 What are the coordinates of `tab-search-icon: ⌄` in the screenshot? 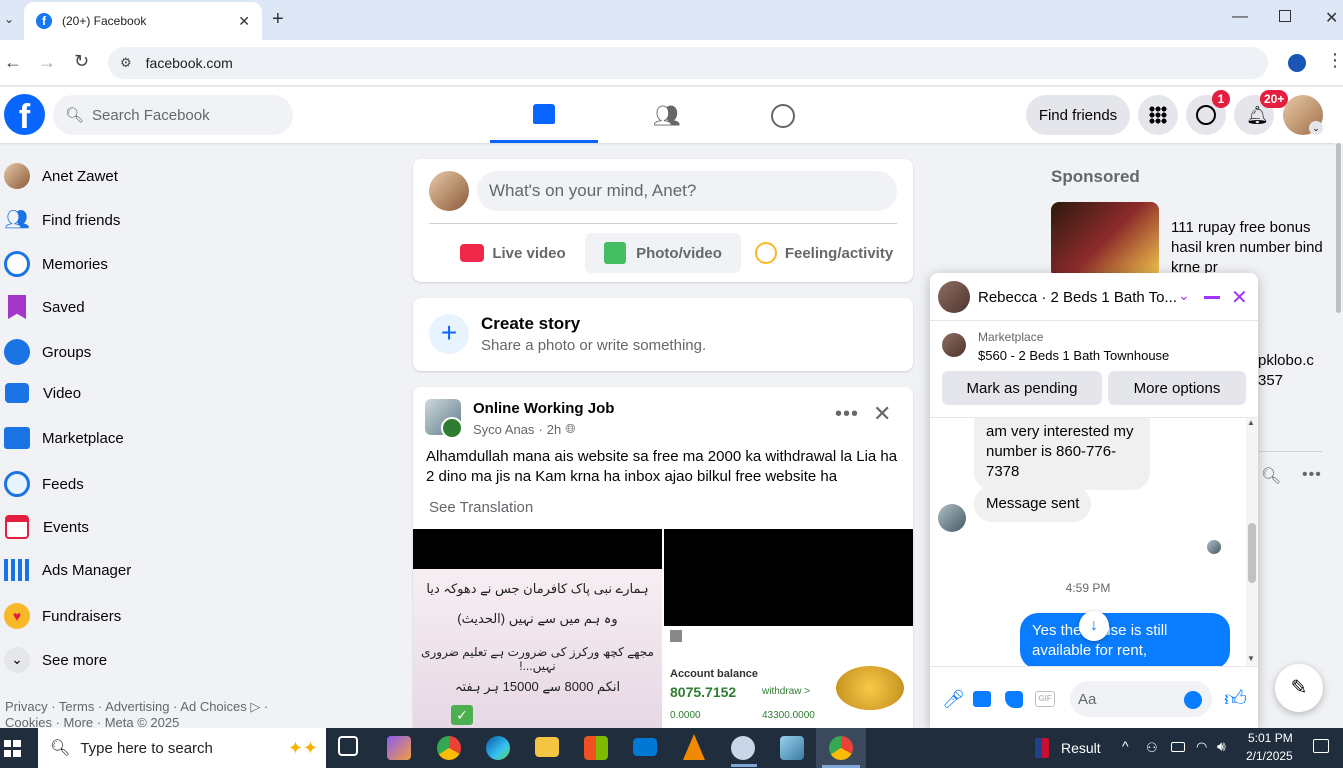 It's located at (9, 19).